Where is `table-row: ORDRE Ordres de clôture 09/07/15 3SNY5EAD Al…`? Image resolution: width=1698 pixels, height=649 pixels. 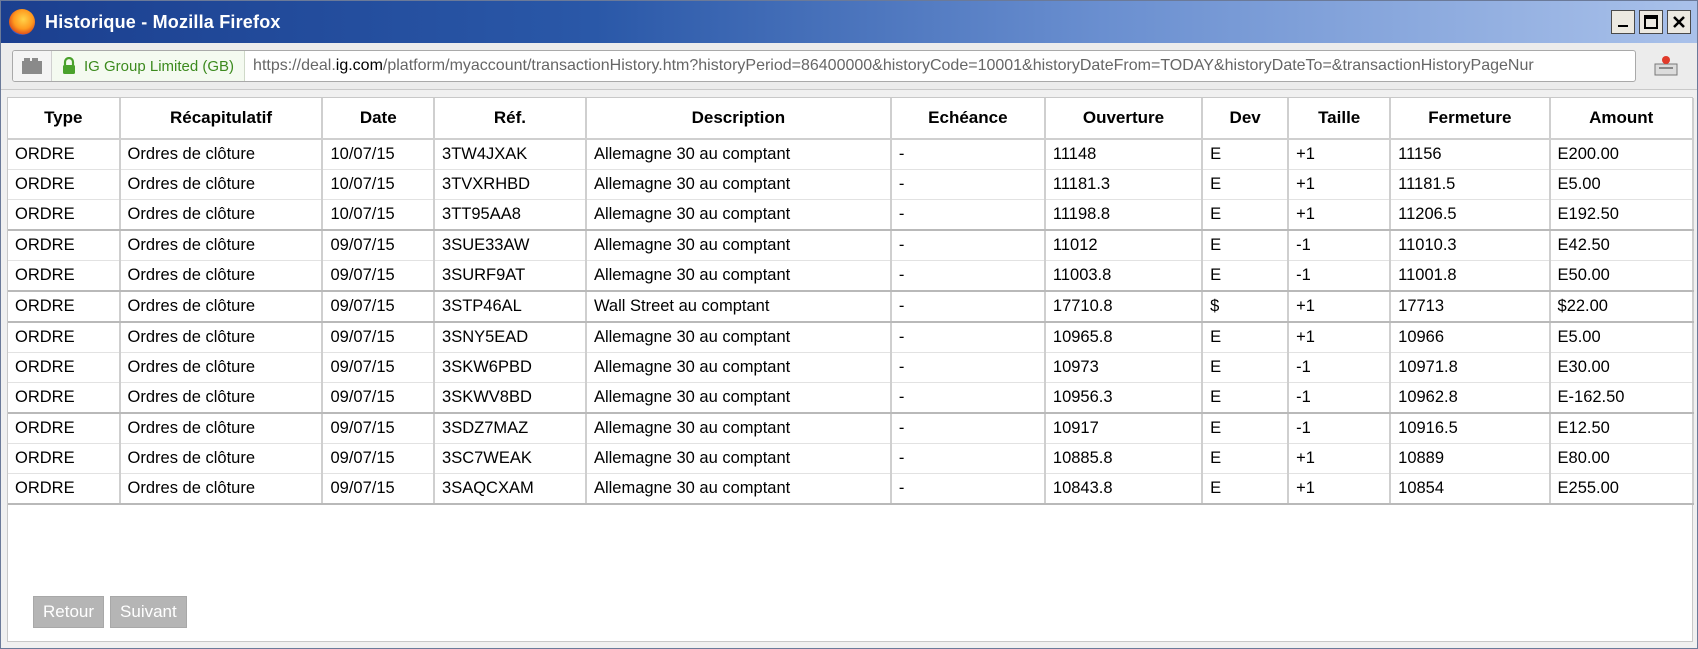 table-row: ORDRE Ordres de clôture 09/07/15 3SNY5EAD Al… is located at coordinates (851, 337).